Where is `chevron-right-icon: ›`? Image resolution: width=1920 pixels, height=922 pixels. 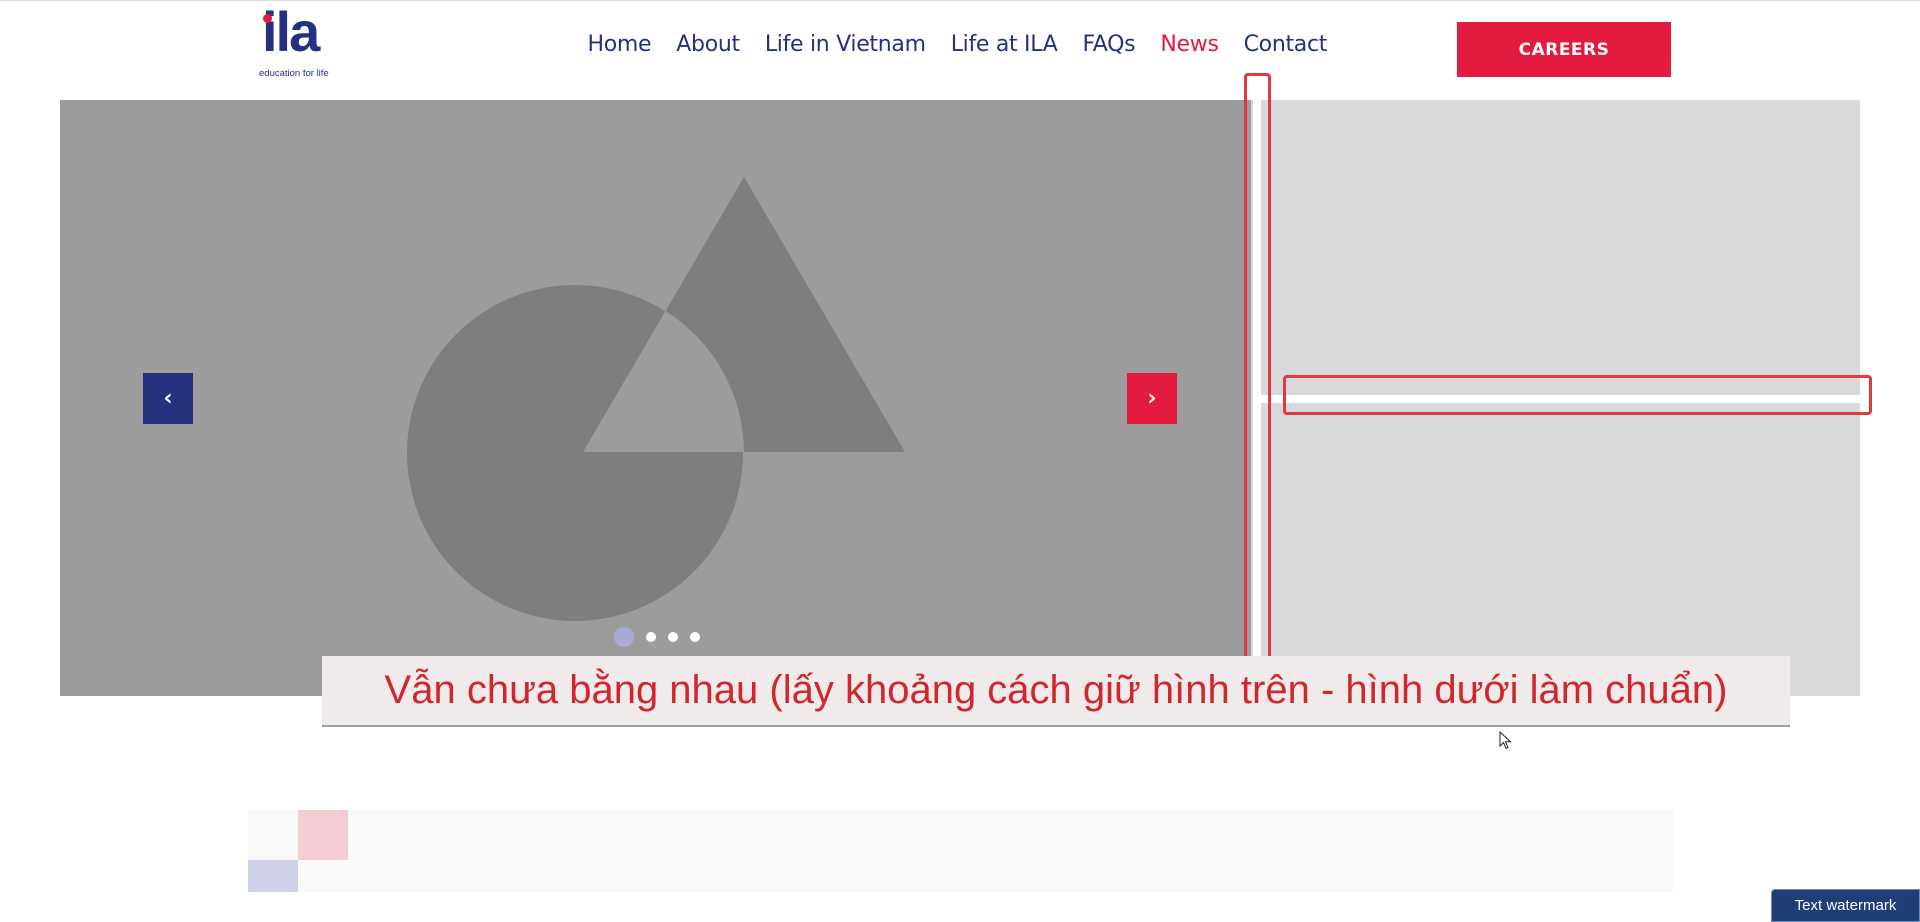 chevron-right-icon: › is located at coordinates (1152, 398).